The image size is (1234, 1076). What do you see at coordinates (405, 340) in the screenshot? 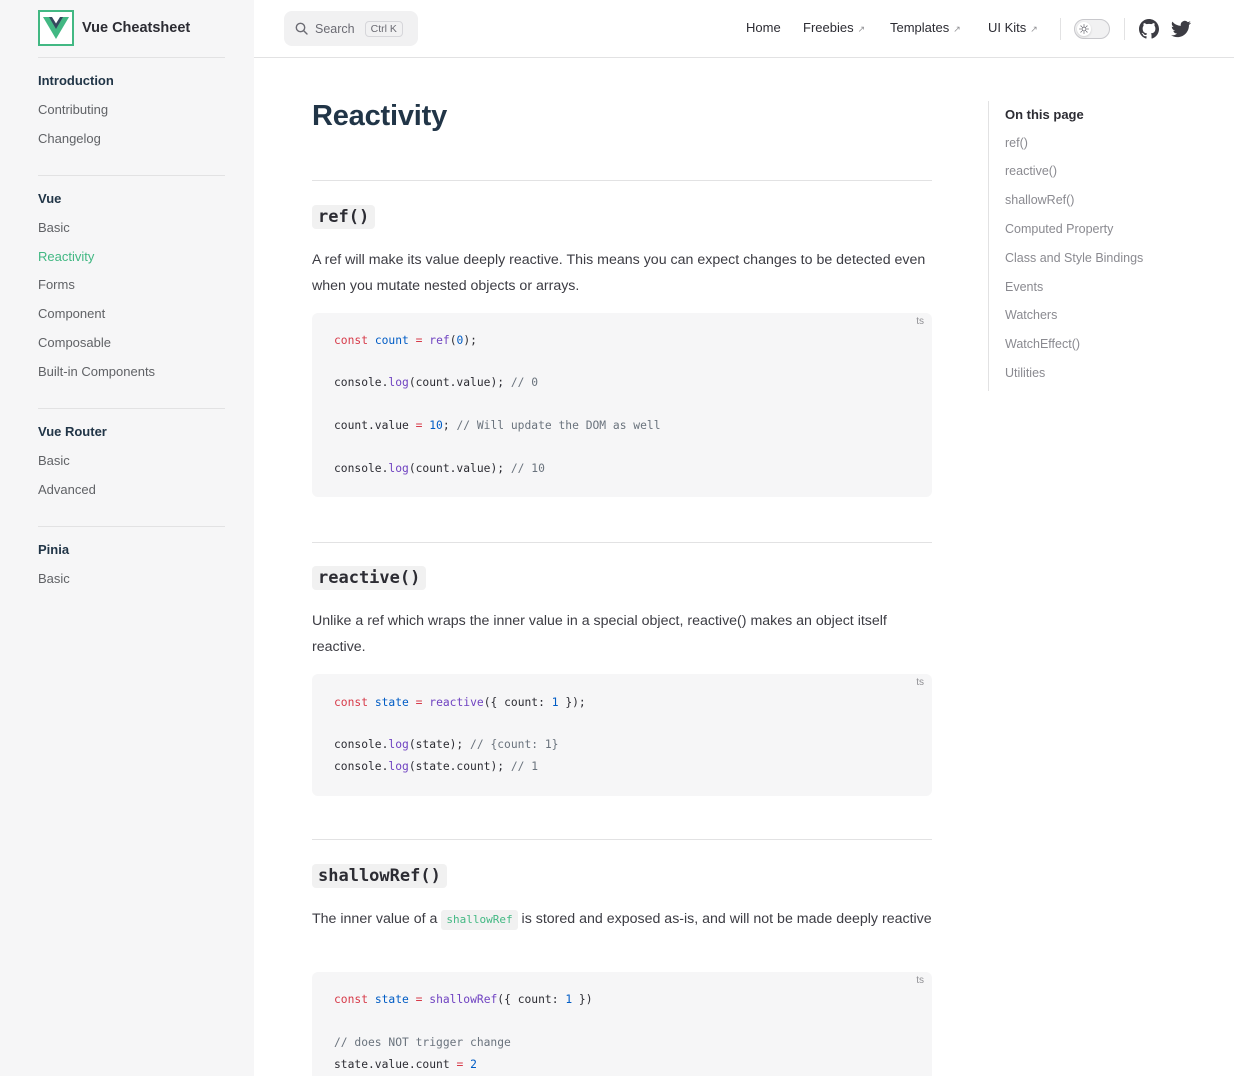
I see `code-line: const count = ref(0);` at bounding box center [405, 340].